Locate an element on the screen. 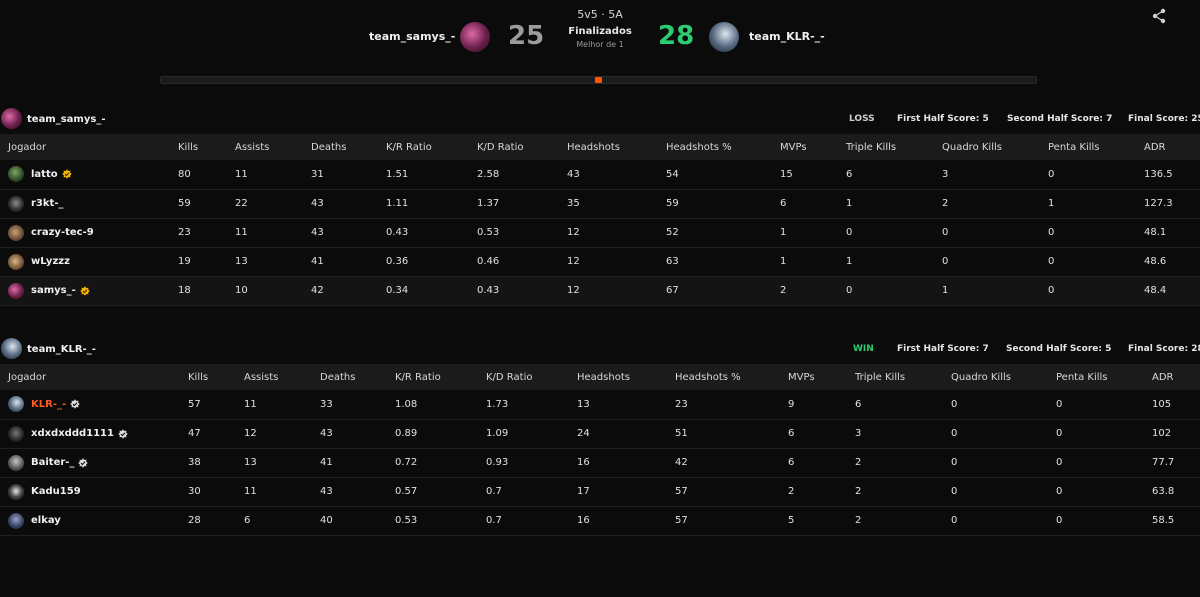  team-result: WIN is located at coordinates (863, 349).